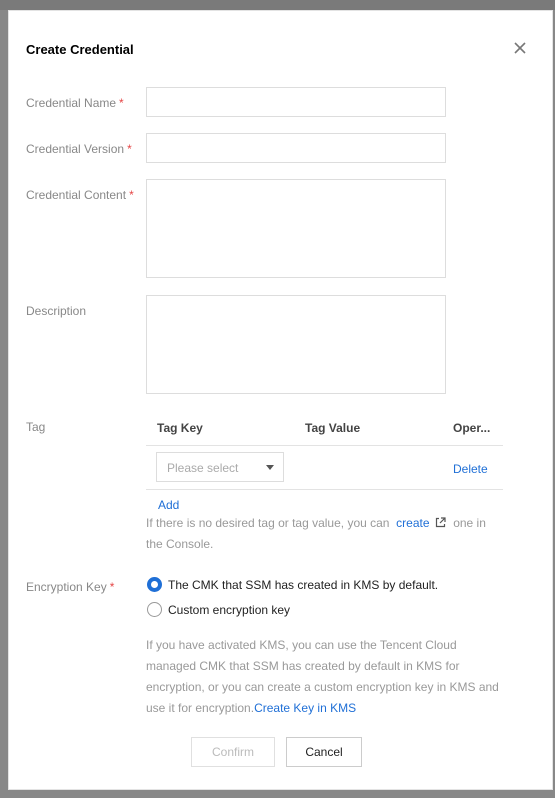 This screenshot has height=798, width=555. Describe the element at coordinates (80, 49) in the screenshot. I see `dialog-title: Create Credential` at that location.